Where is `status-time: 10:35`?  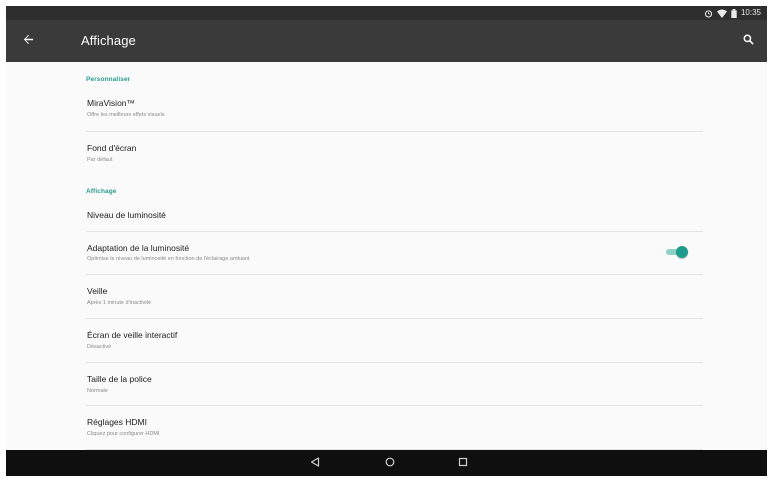
status-time: 10:35 is located at coordinates (750, 12).